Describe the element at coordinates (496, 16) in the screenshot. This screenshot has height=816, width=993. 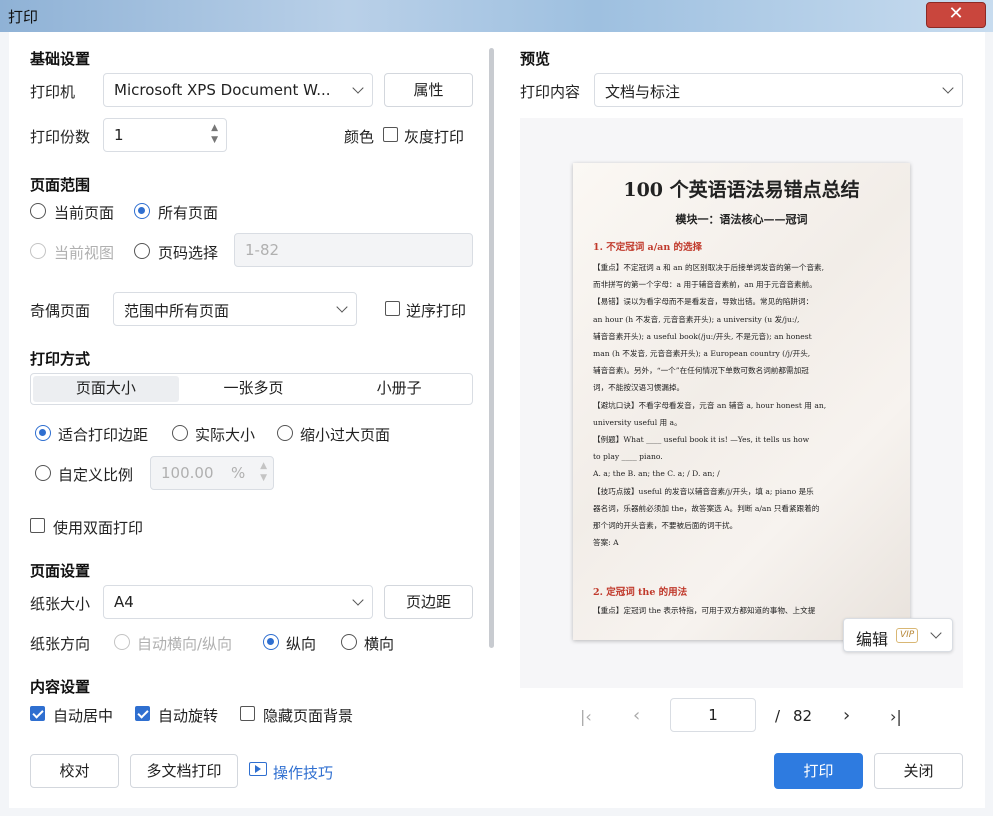
I see `title-bar: 打印 ✕` at that location.